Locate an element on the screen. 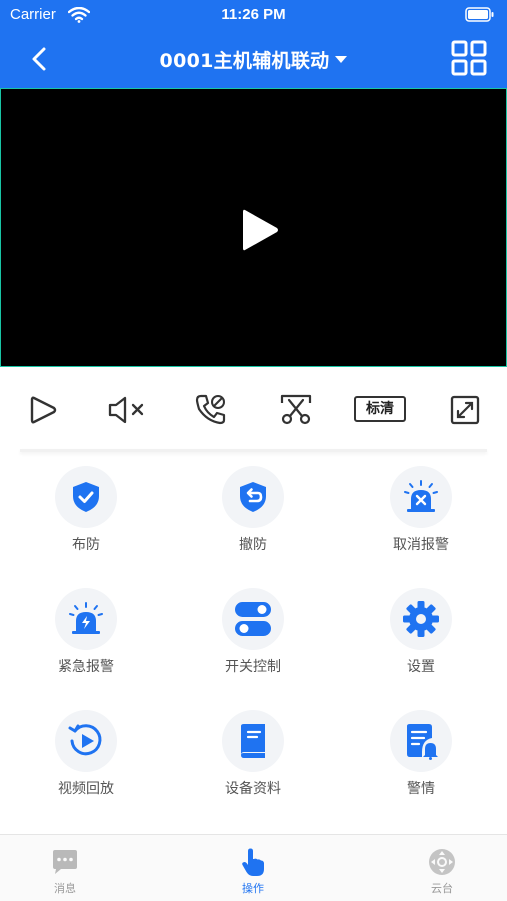  header: Carrier 11:26 PM 0001主机辅机联动 is located at coordinates (253, 44).